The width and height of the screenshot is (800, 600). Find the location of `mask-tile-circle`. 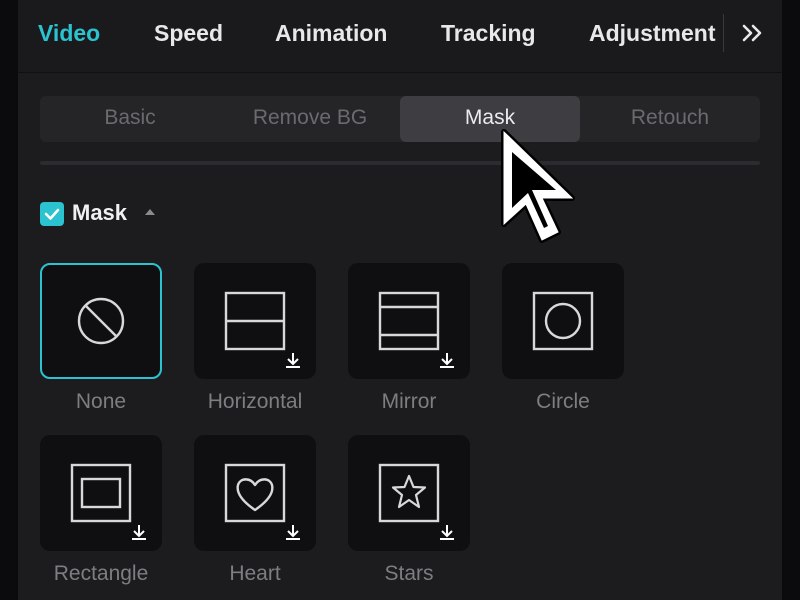

mask-tile-circle is located at coordinates (563, 321).